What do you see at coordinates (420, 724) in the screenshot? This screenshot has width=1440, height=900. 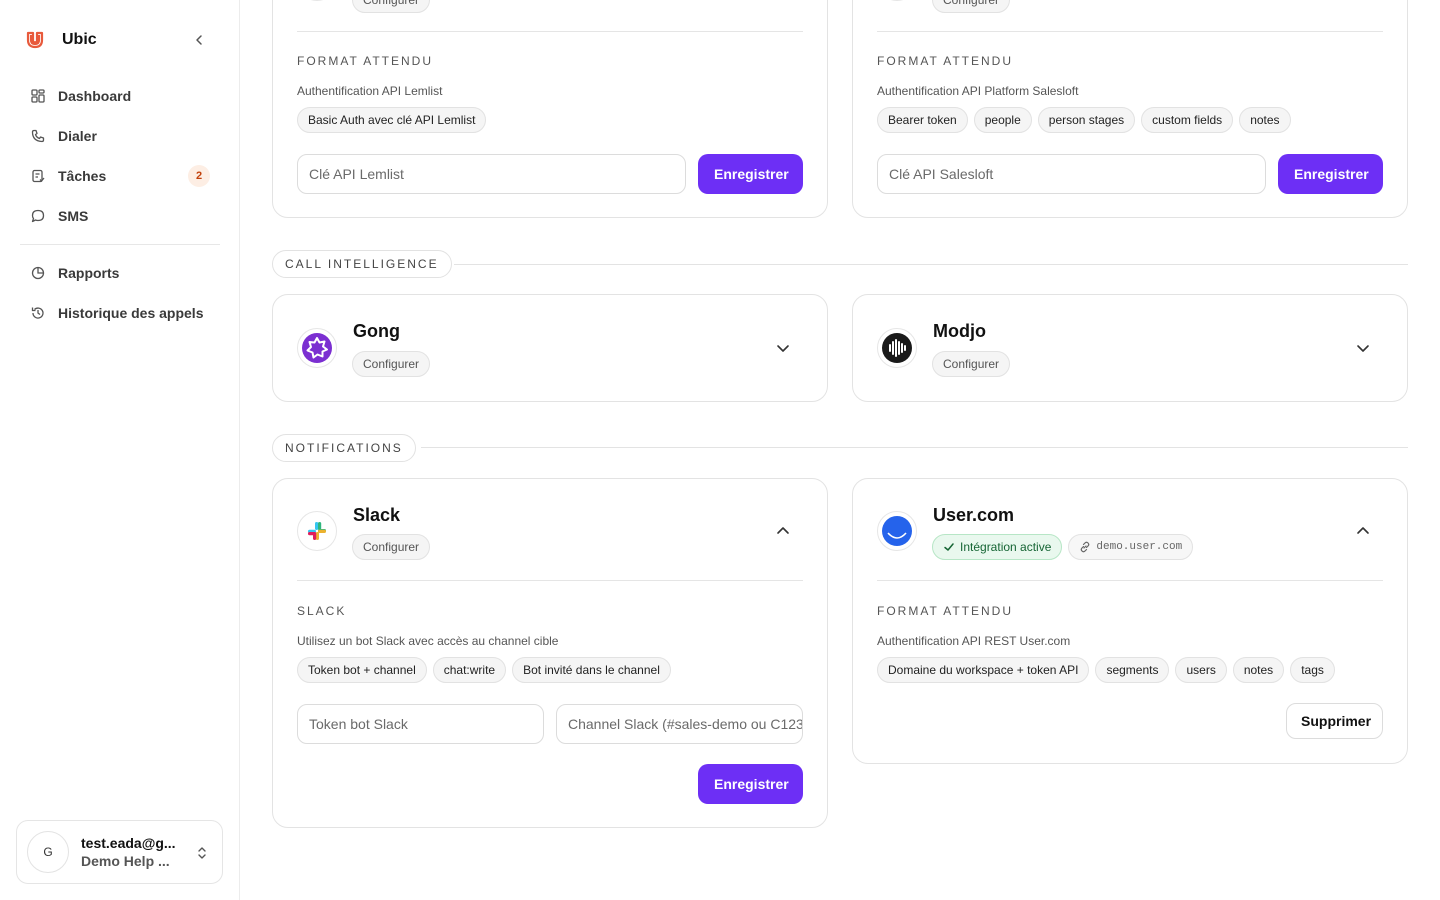 I see `slack-token-input` at bounding box center [420, 724].